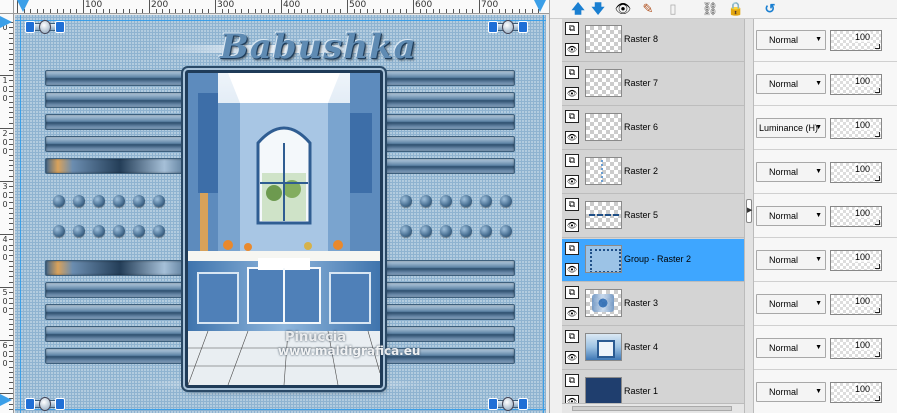 The height and width of the screenshot is (413, 897). What do you see at coordinates (749, 211) in the screenshot?
I see `splitter-handle-icon: ▶` at bounding box center [749, 211].